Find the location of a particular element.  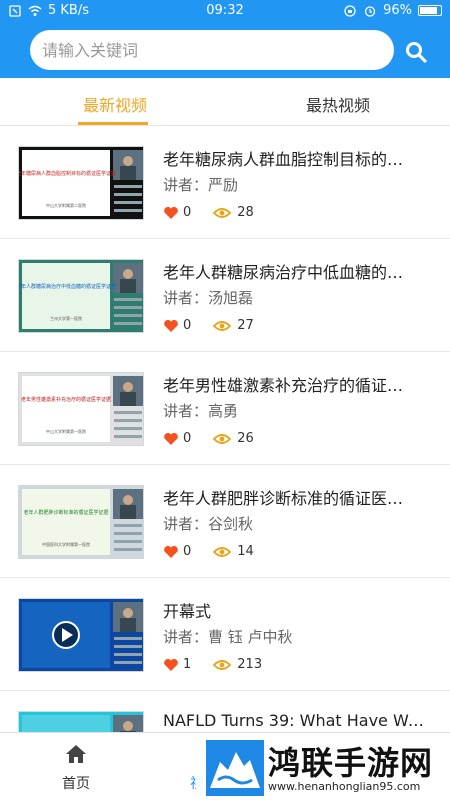

alarm-icon is located at coordinates (370, 11).